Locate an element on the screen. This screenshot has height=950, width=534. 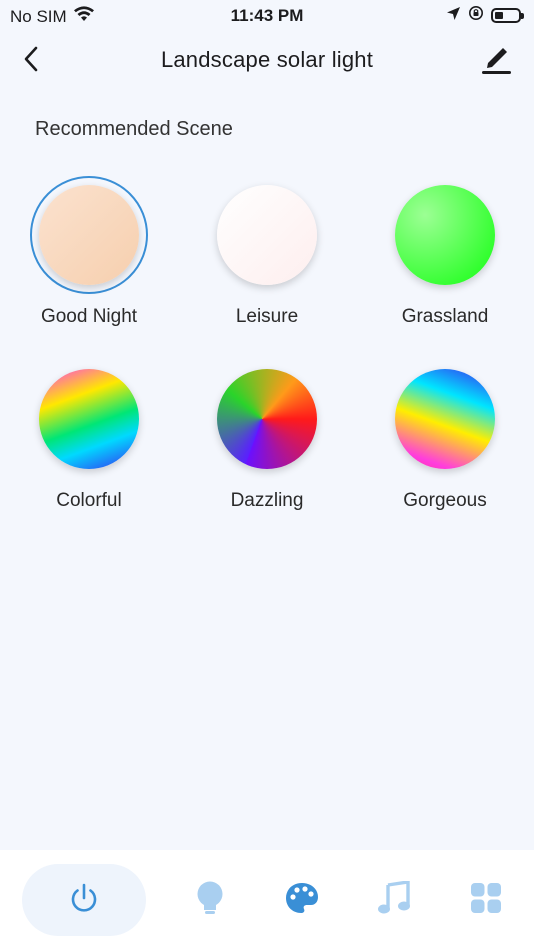
scene-leisure: Leisure is located at coordinates (267, 252).